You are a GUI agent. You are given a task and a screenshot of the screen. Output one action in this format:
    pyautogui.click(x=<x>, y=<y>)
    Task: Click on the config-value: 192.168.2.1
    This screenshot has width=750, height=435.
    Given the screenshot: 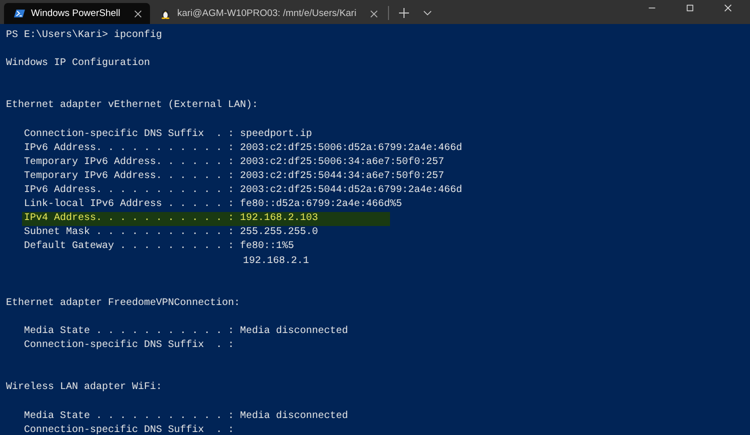 What is the action you would take?
    pyautogui.click(x=276, y=261)
    